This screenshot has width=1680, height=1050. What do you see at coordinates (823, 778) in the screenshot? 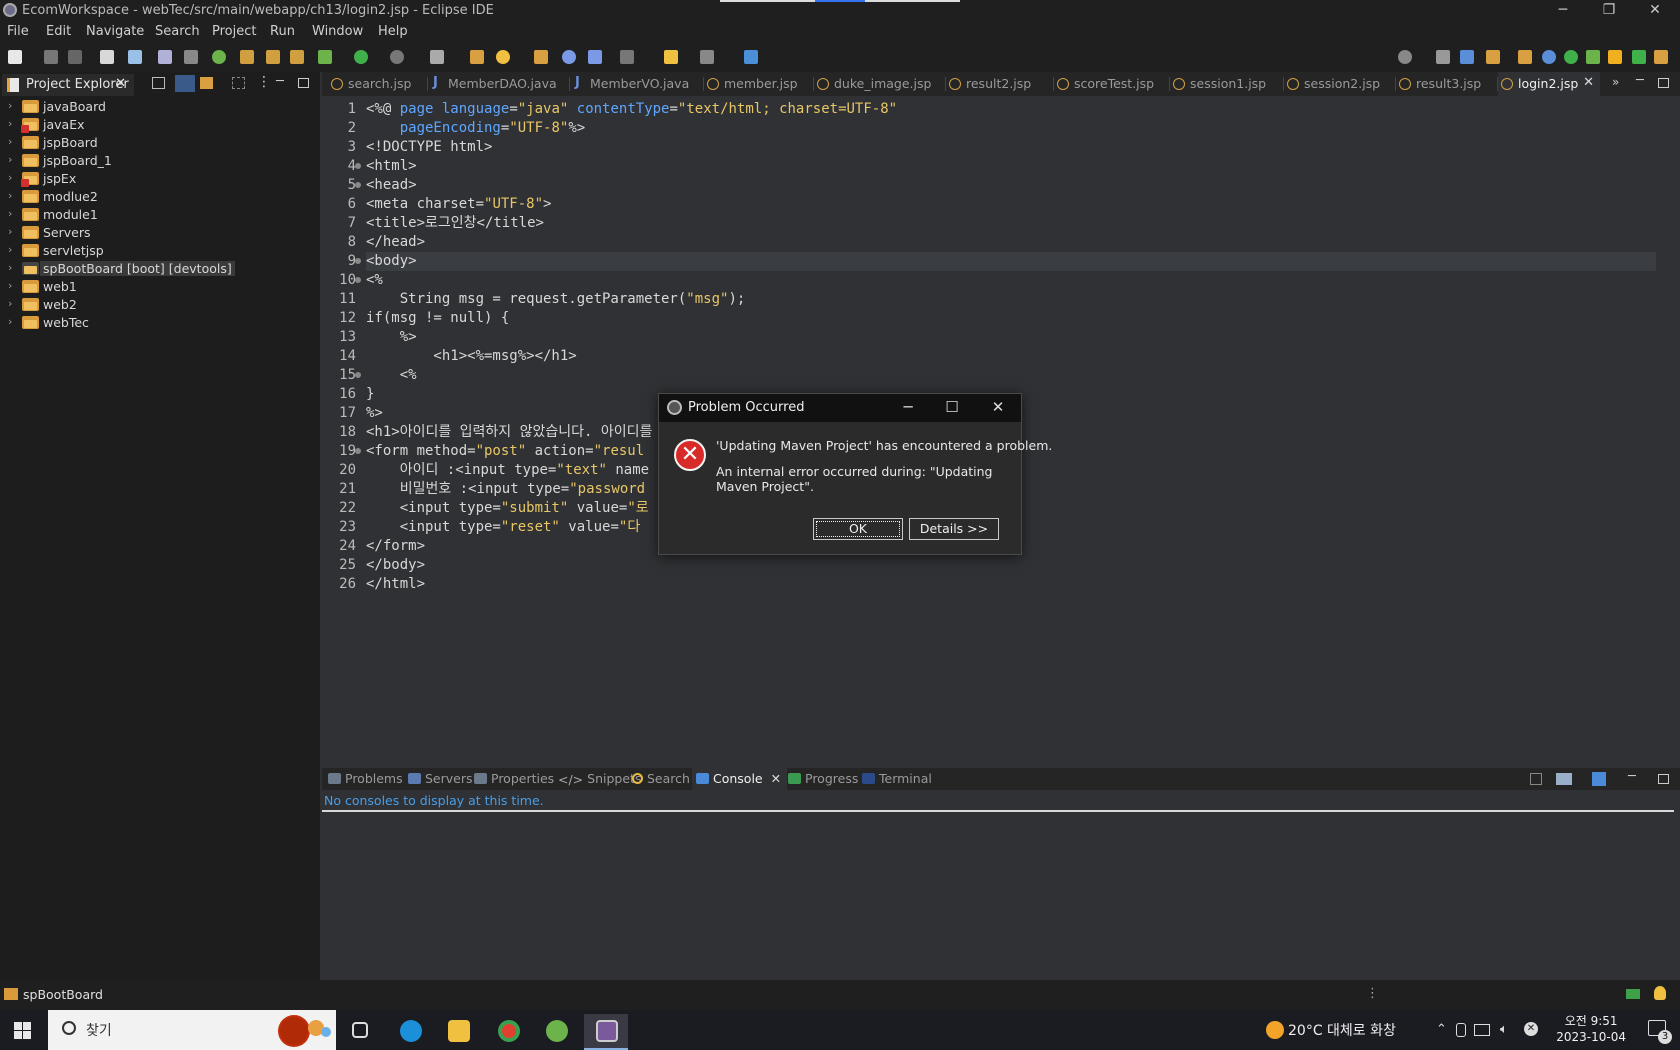
I see `tab-progress: Progress` at bounding box center [823, 778].